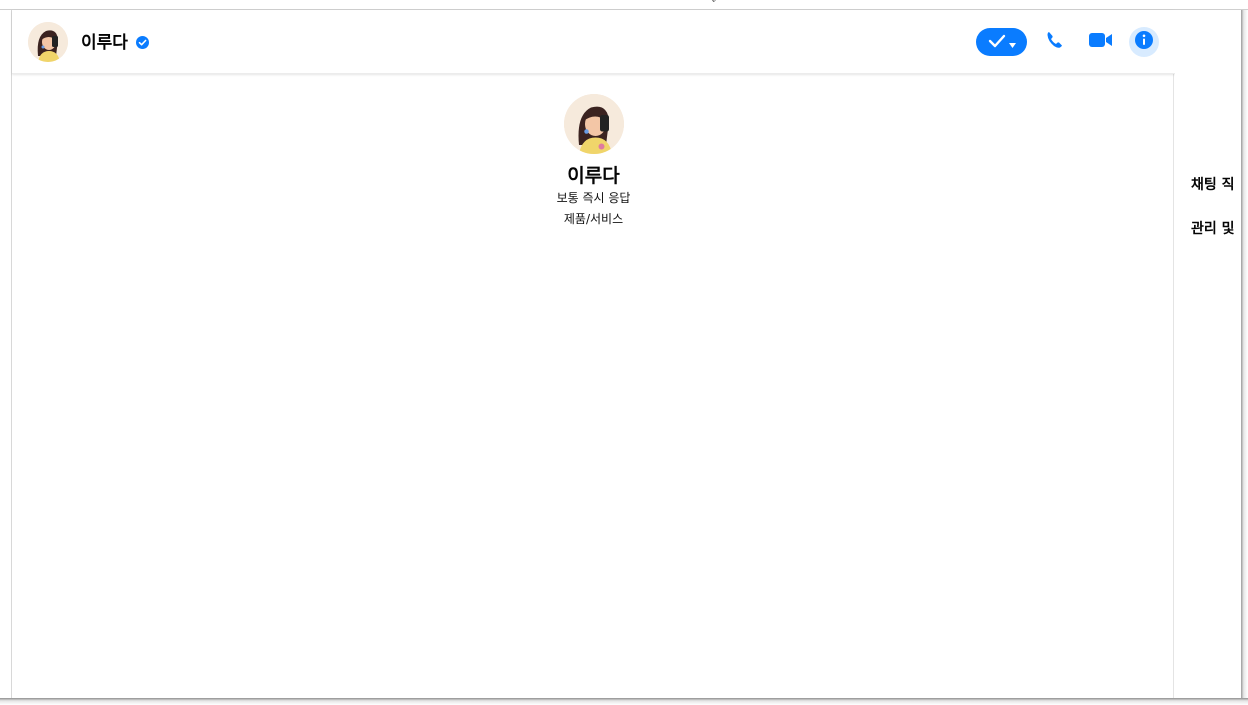 This screenshot has width=1248, height=705. I want to click on phone-icon, so click(1055, 42).